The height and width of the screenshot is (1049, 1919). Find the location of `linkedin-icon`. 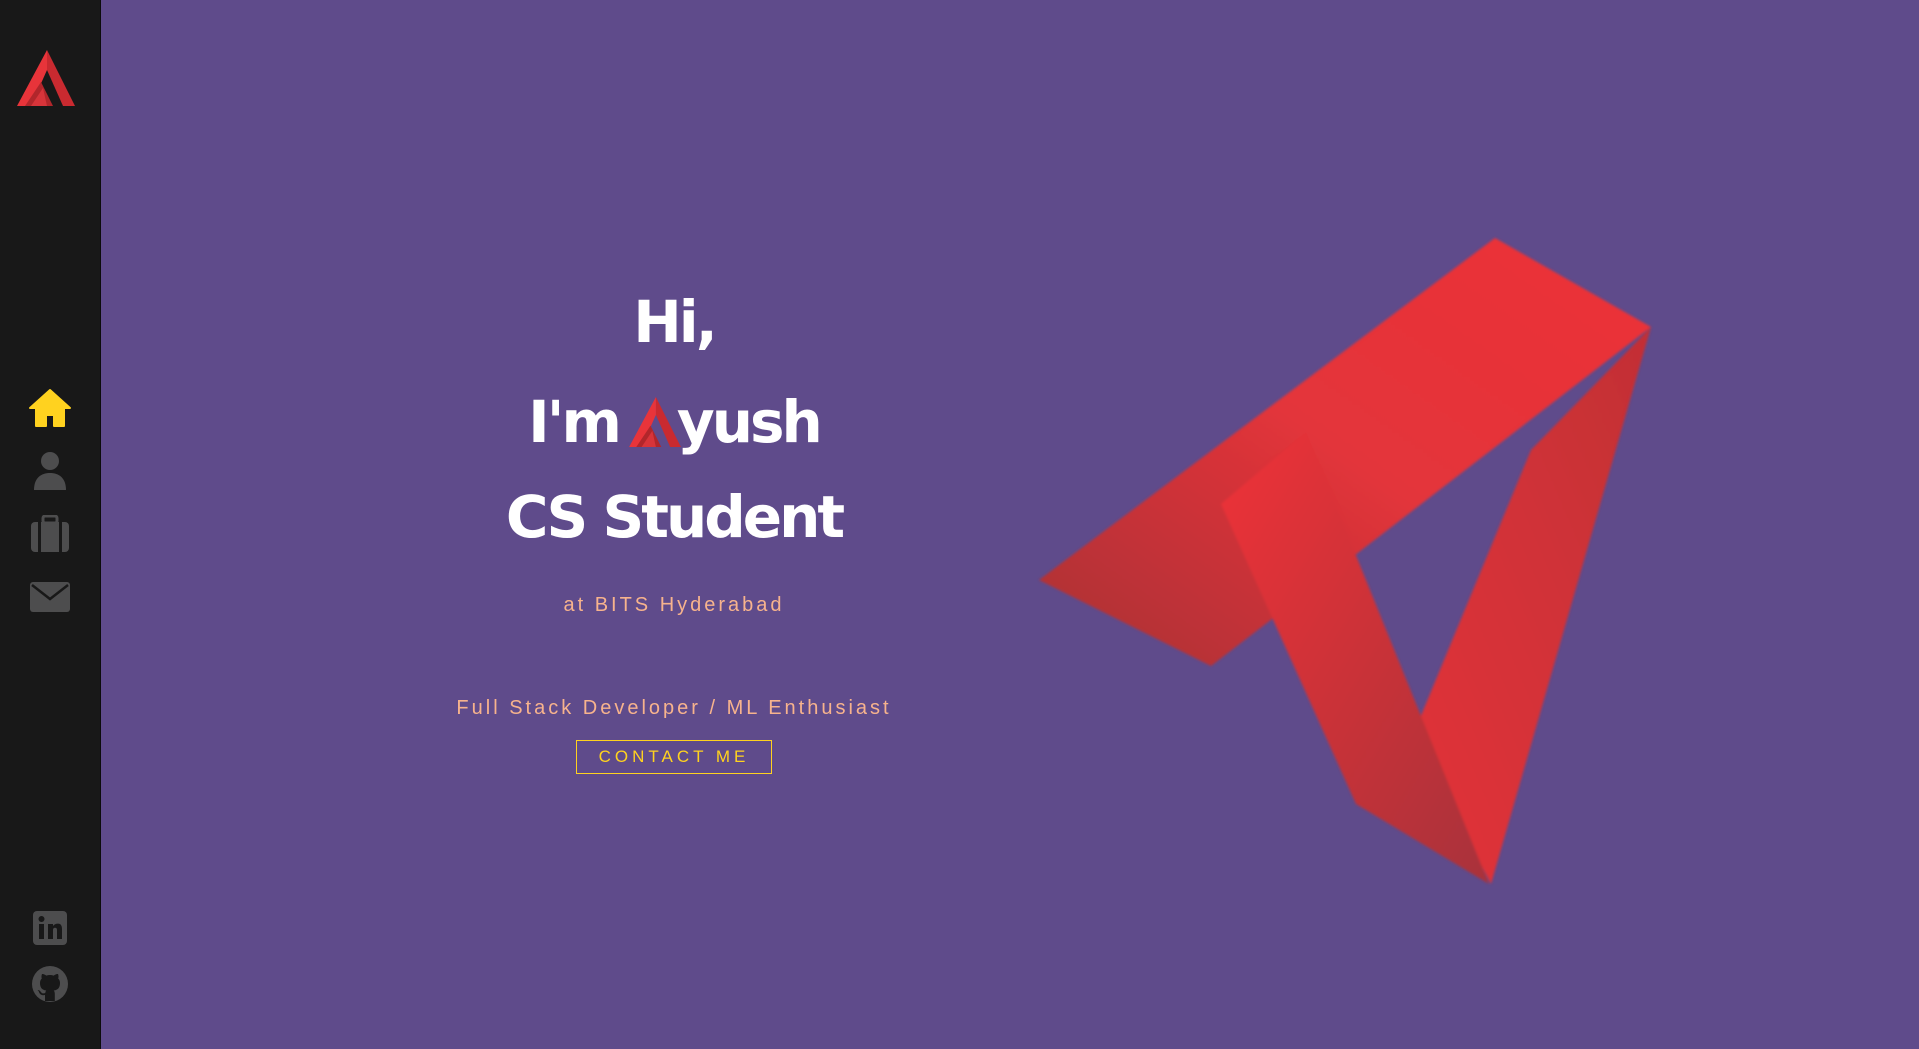

linkedin-icon is located at coordinates (50, 928).